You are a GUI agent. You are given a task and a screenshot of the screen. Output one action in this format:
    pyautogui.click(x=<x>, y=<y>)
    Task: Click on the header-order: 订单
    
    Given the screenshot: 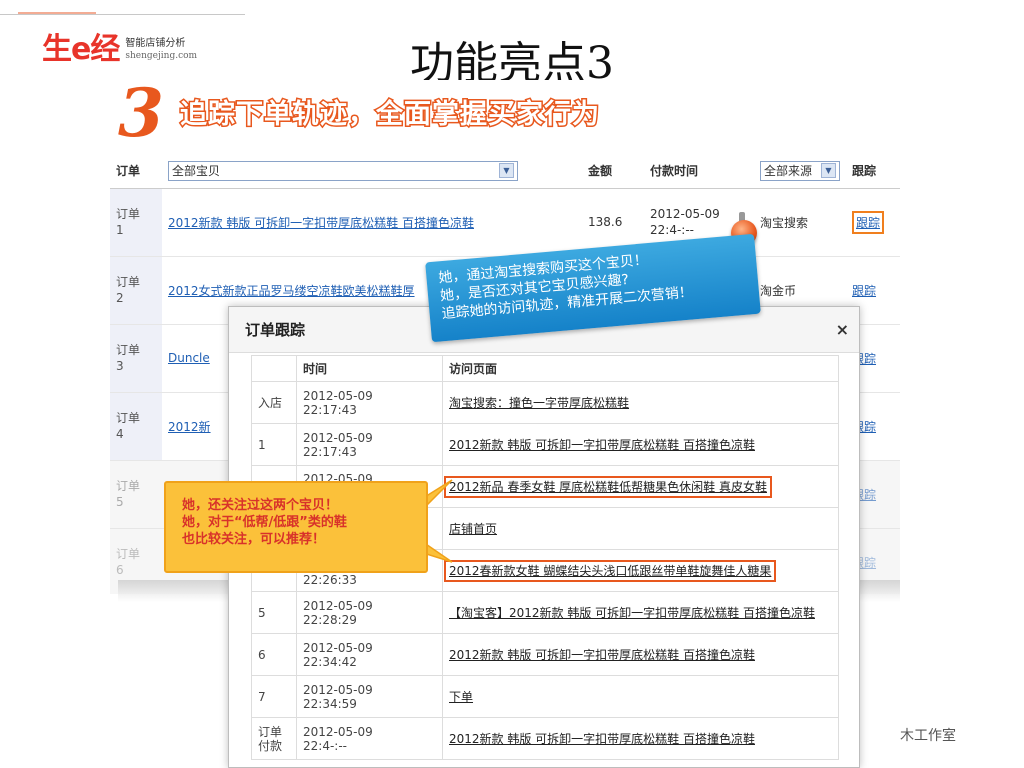 What is the action you would take?
    pyautogui.click(x=136, y=171)
    